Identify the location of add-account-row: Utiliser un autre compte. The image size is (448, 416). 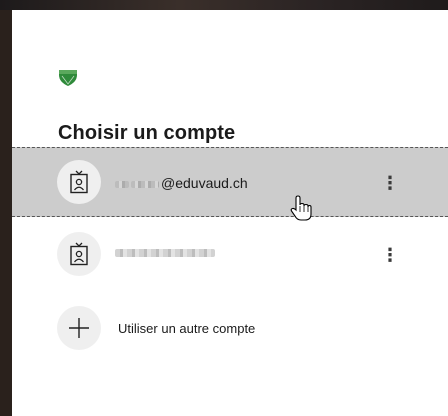
(230, 336).